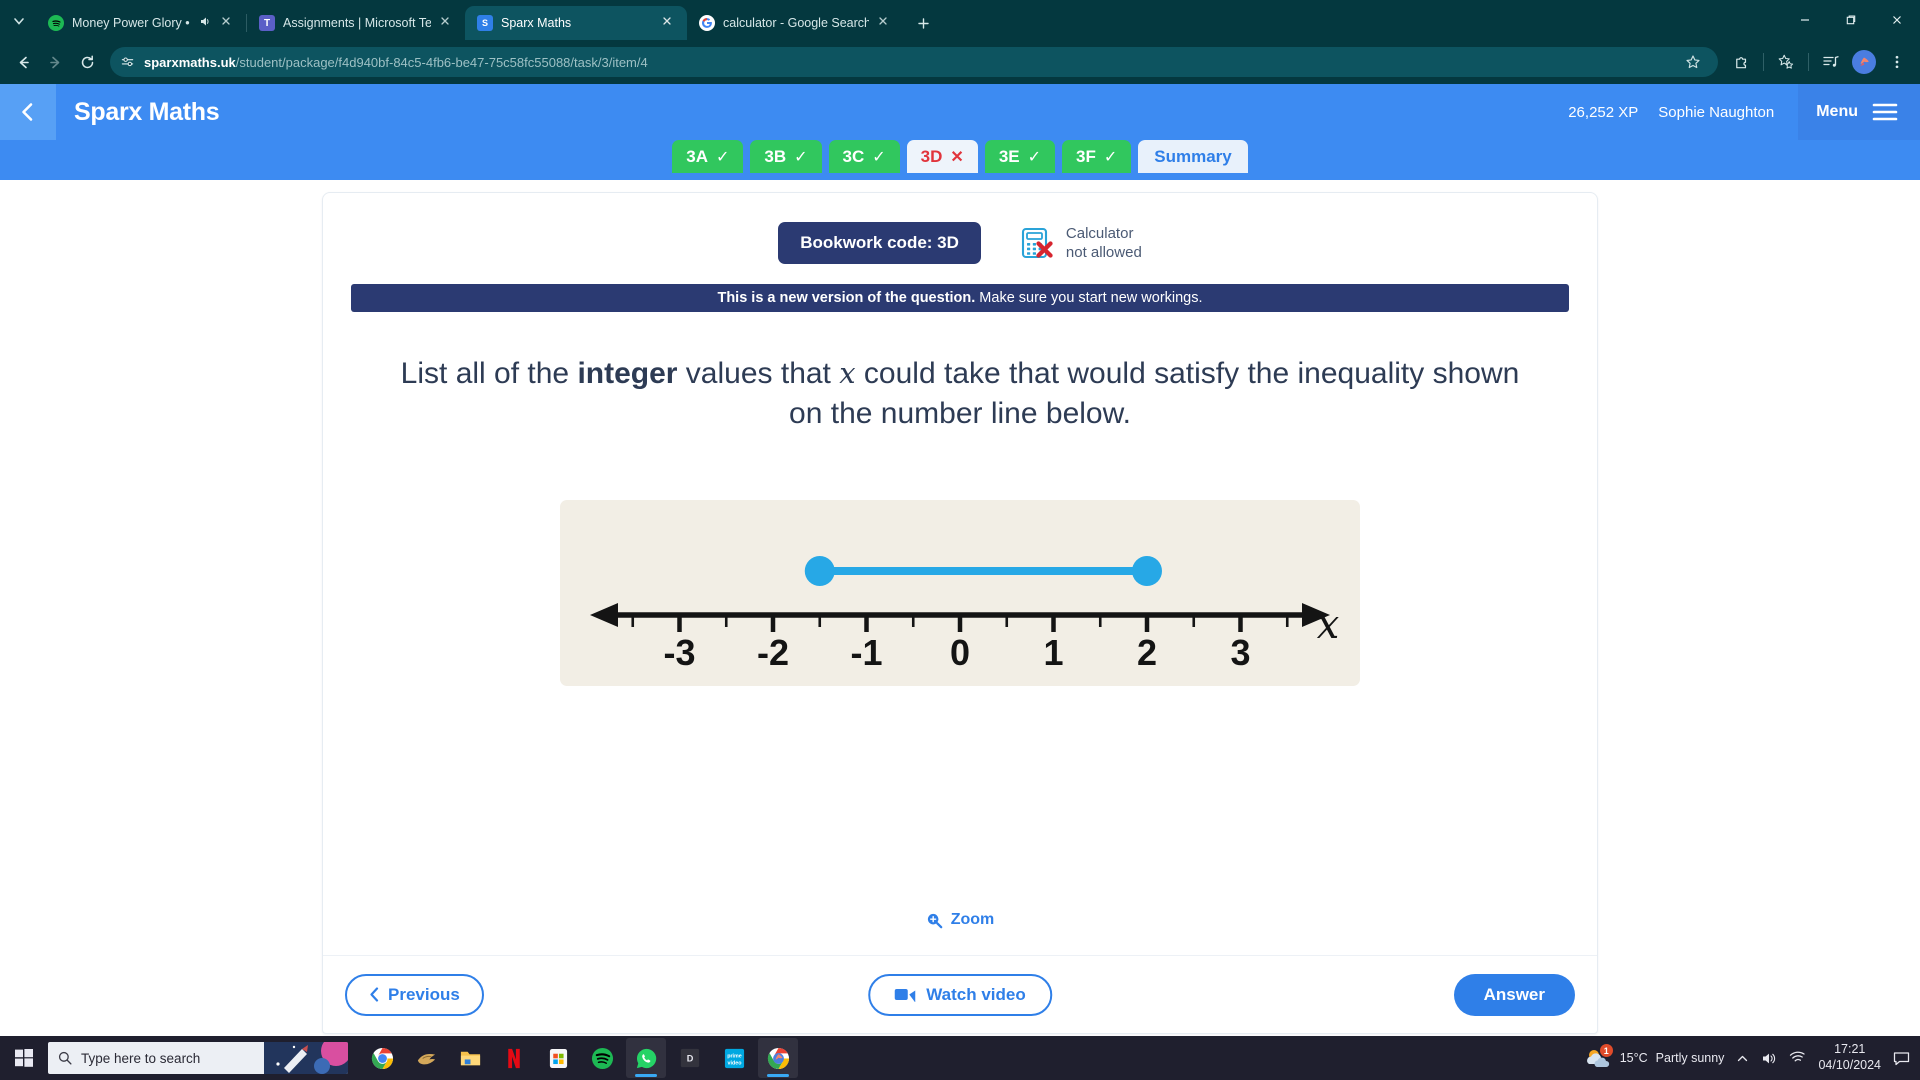 Image resolution: width=1920 pixels, height=1080 pixels. I want to click on tick-label: 3, so click(1240, 652).